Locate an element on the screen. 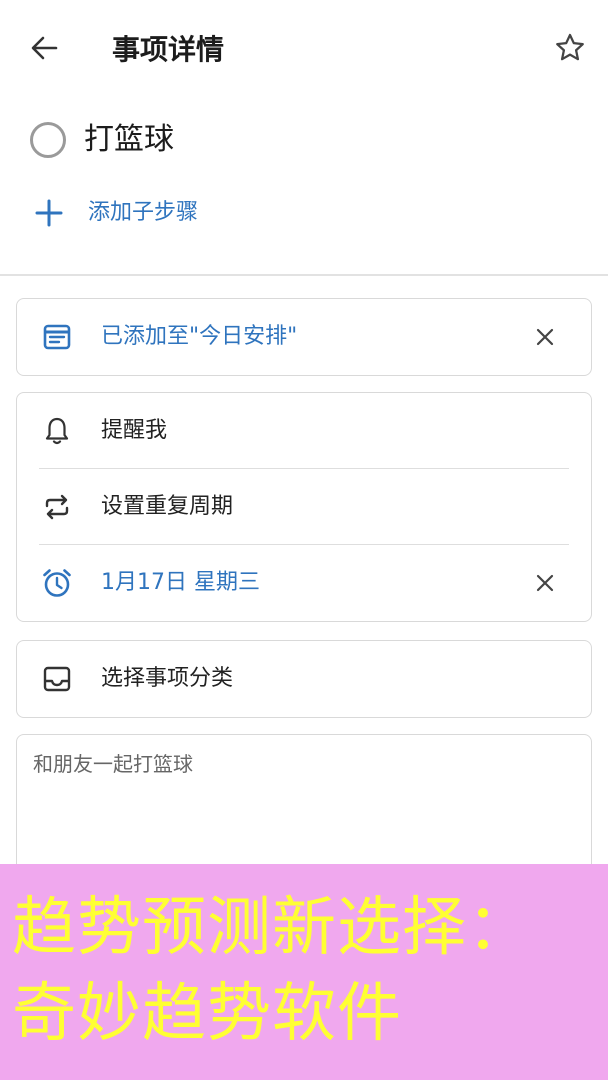  remind-me-row: 提醒我 is located at coordinates (304, 431).